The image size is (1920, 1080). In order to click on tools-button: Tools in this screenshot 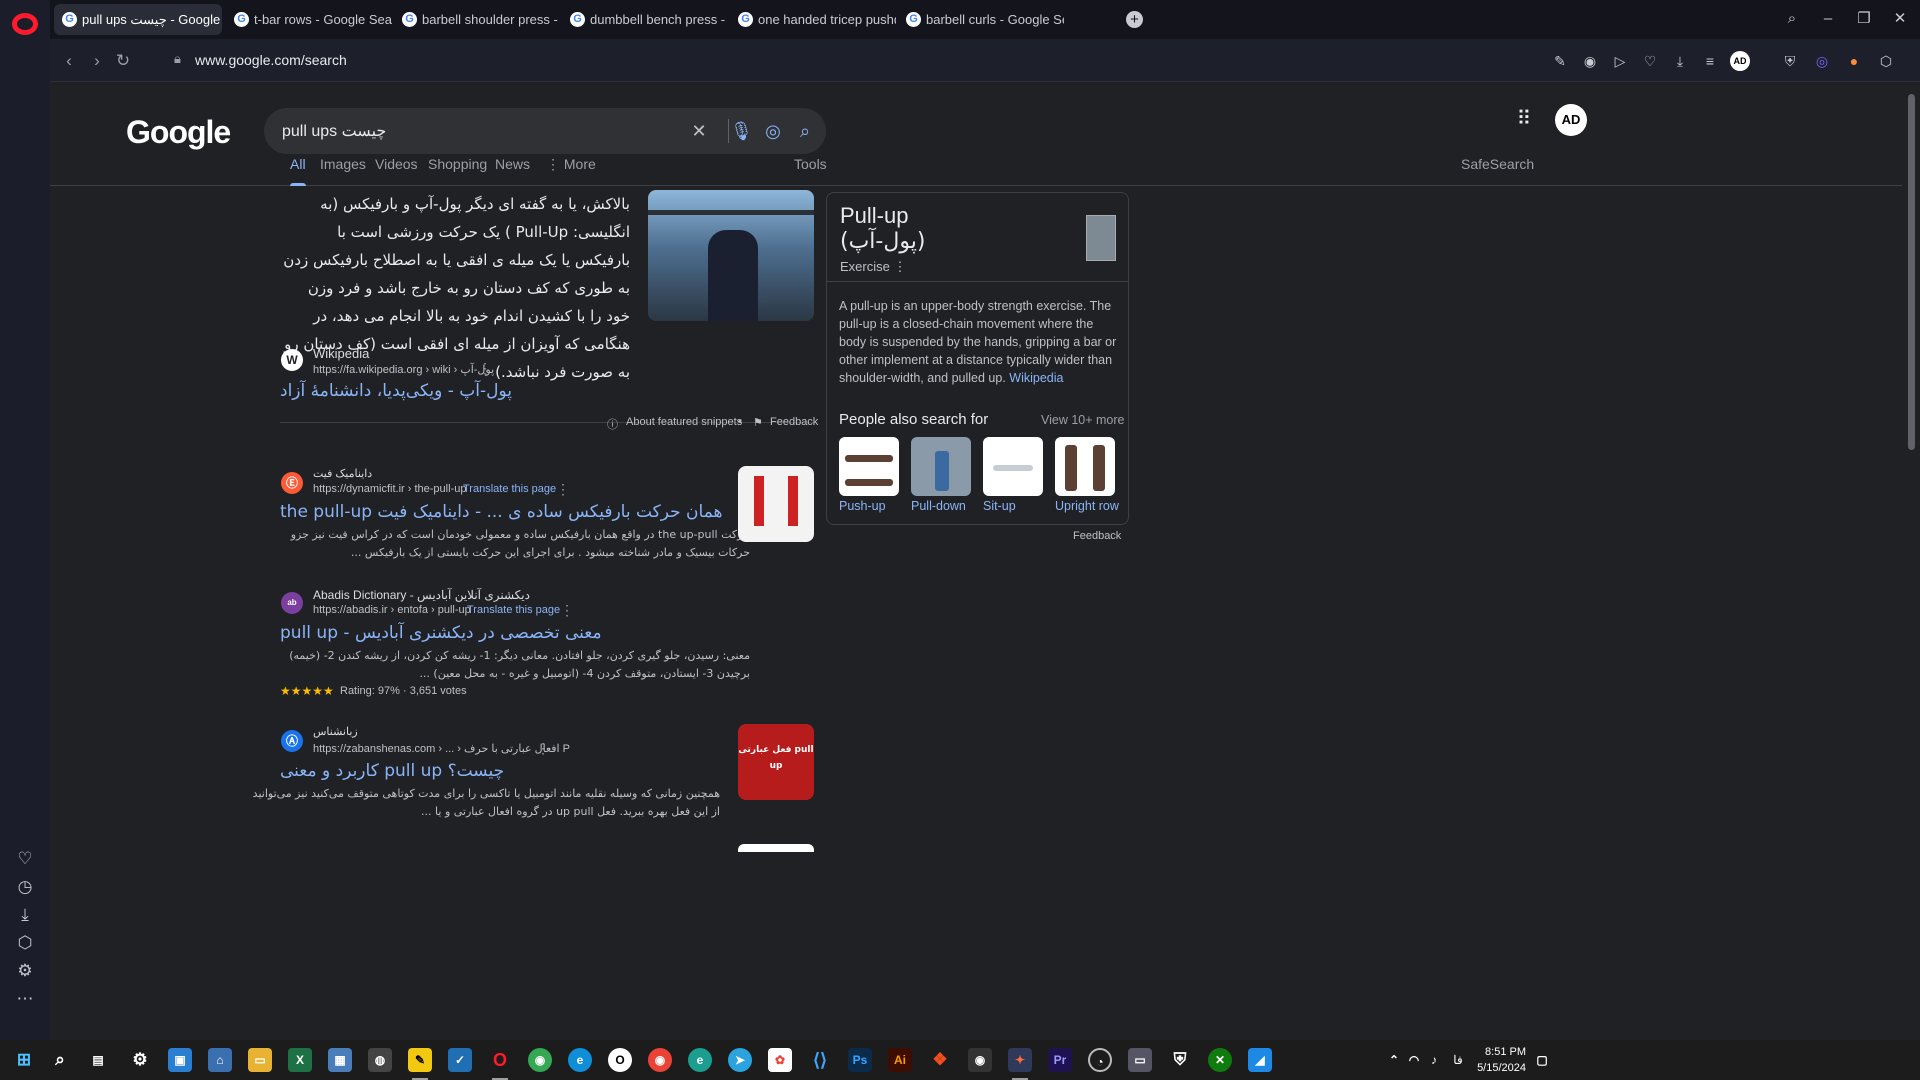, I will do `click(810, 164)`.